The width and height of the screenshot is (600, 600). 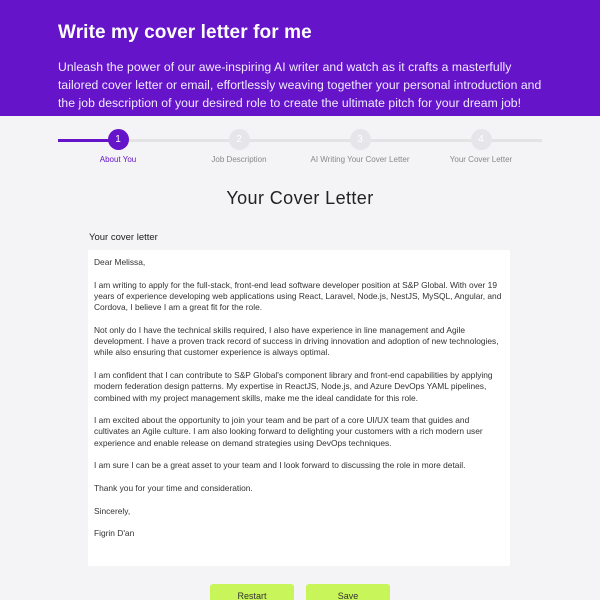 I want to click on step-label: Your Cover Letter, so click(x=481, y=159).